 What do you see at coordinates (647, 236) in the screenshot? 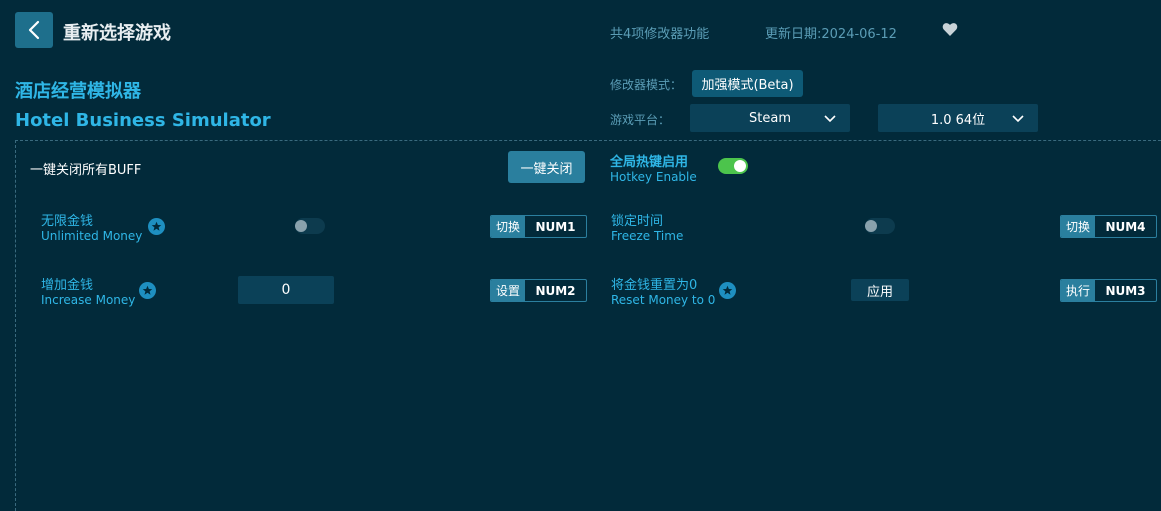
I see `feature-label-en: Freeze Time` at bounding box center [647, 236].